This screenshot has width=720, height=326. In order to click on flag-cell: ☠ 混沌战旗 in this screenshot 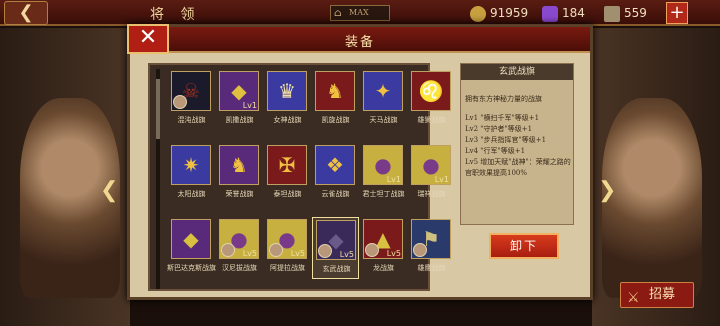, I will do `click(191, 100)`.